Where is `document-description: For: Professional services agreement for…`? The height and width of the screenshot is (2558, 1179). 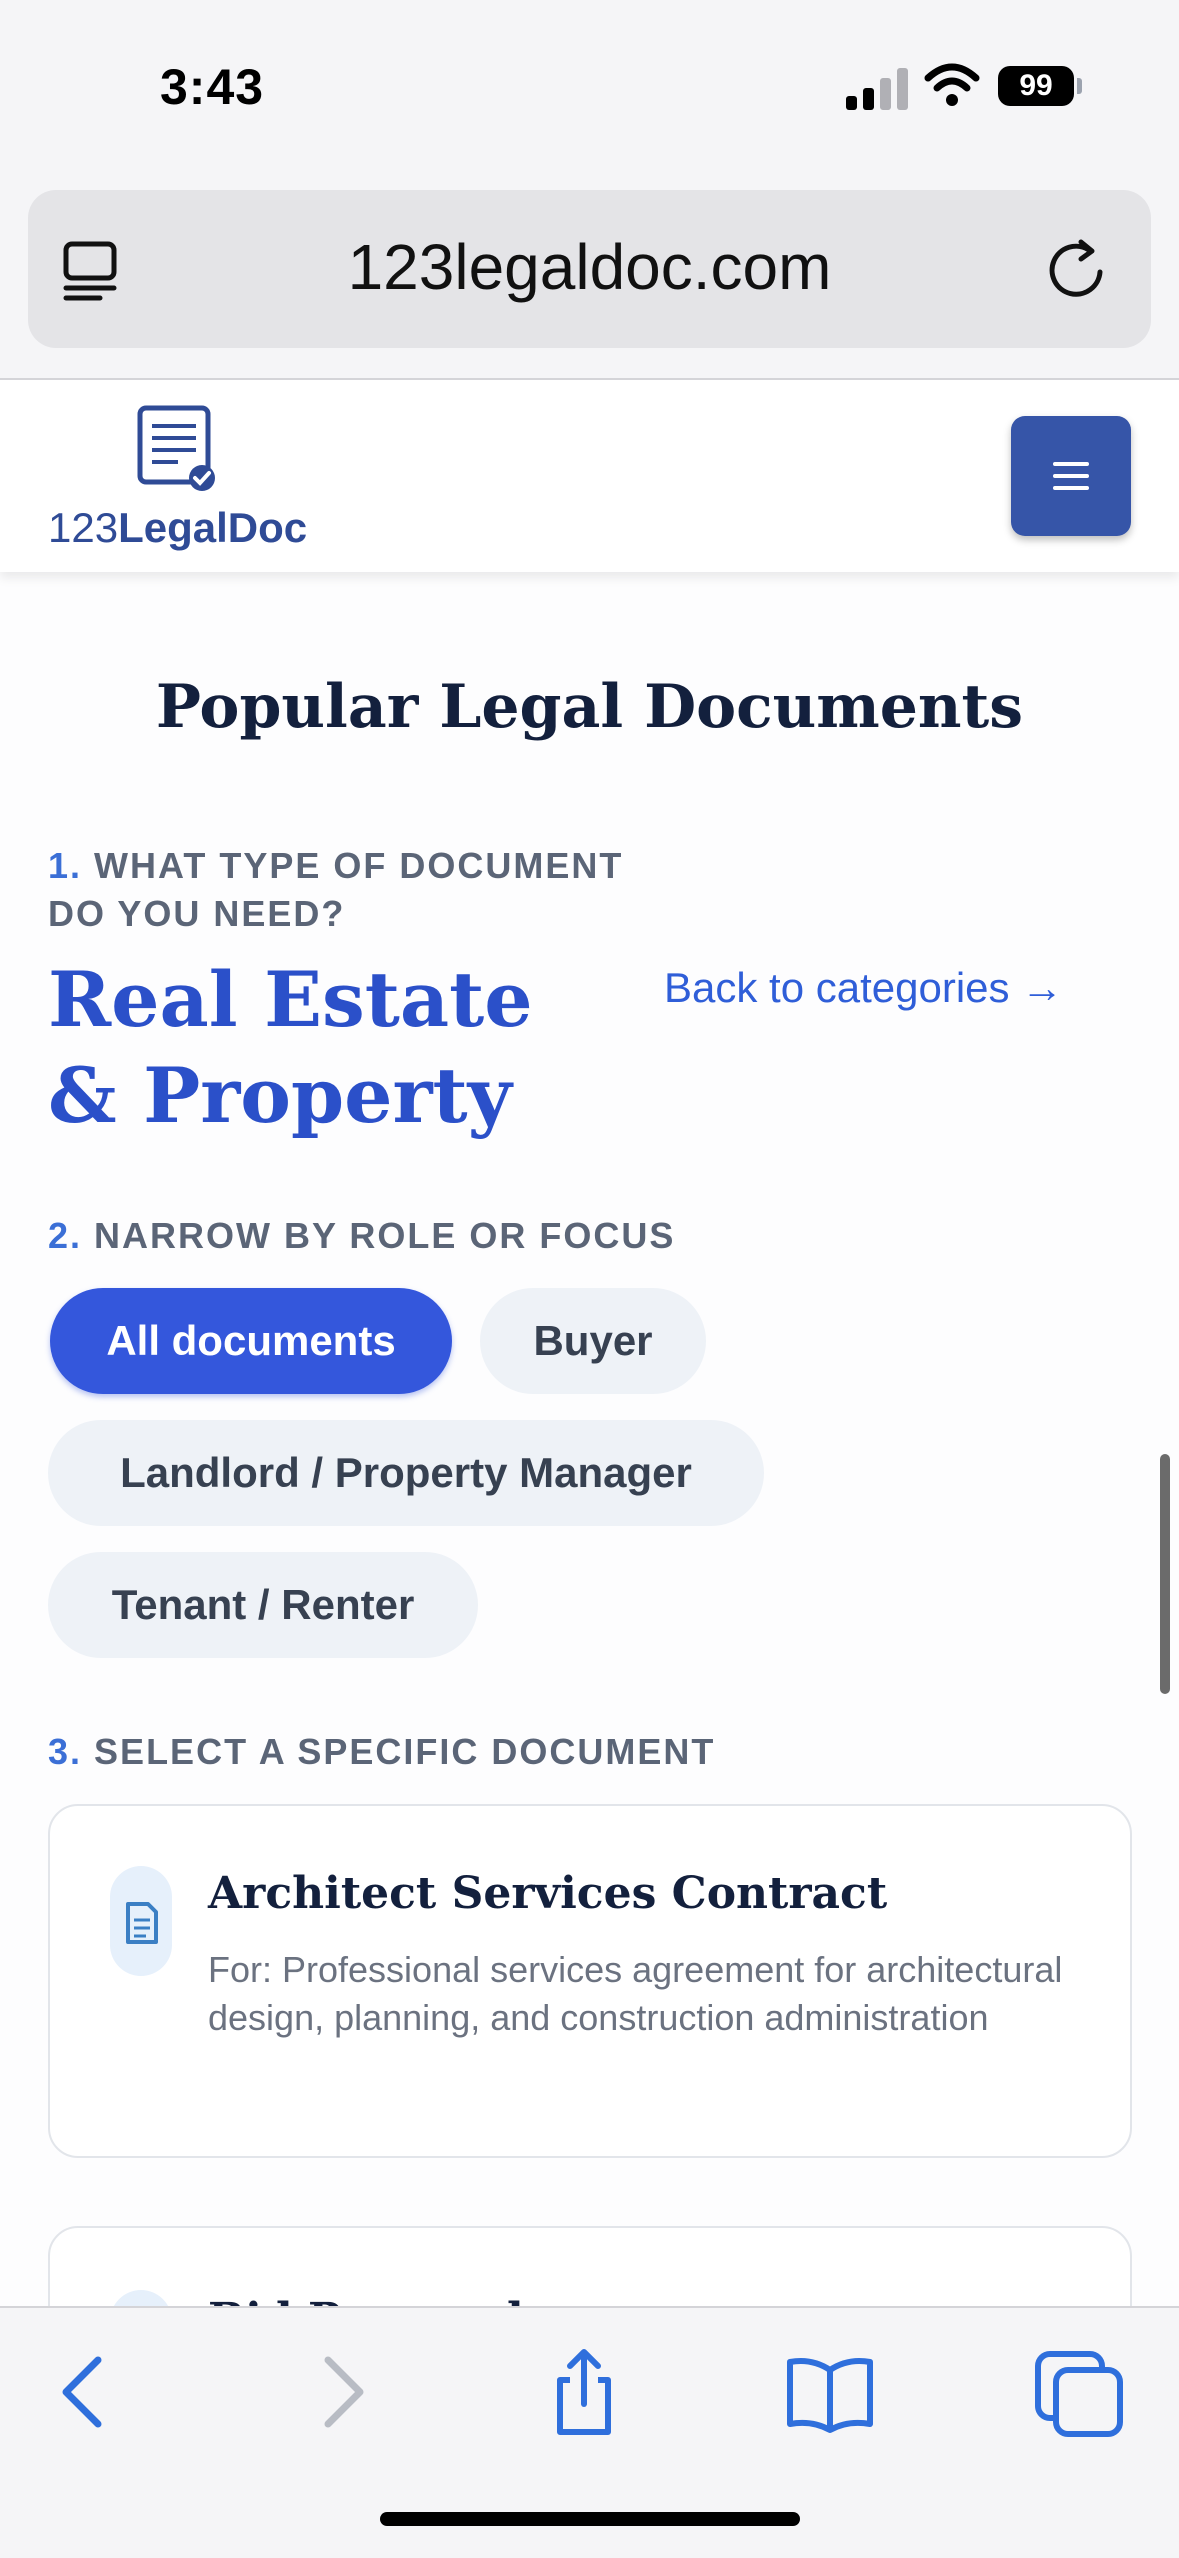 document-description: For: Professional services agreement for… is located at coordinates (635, 1993).